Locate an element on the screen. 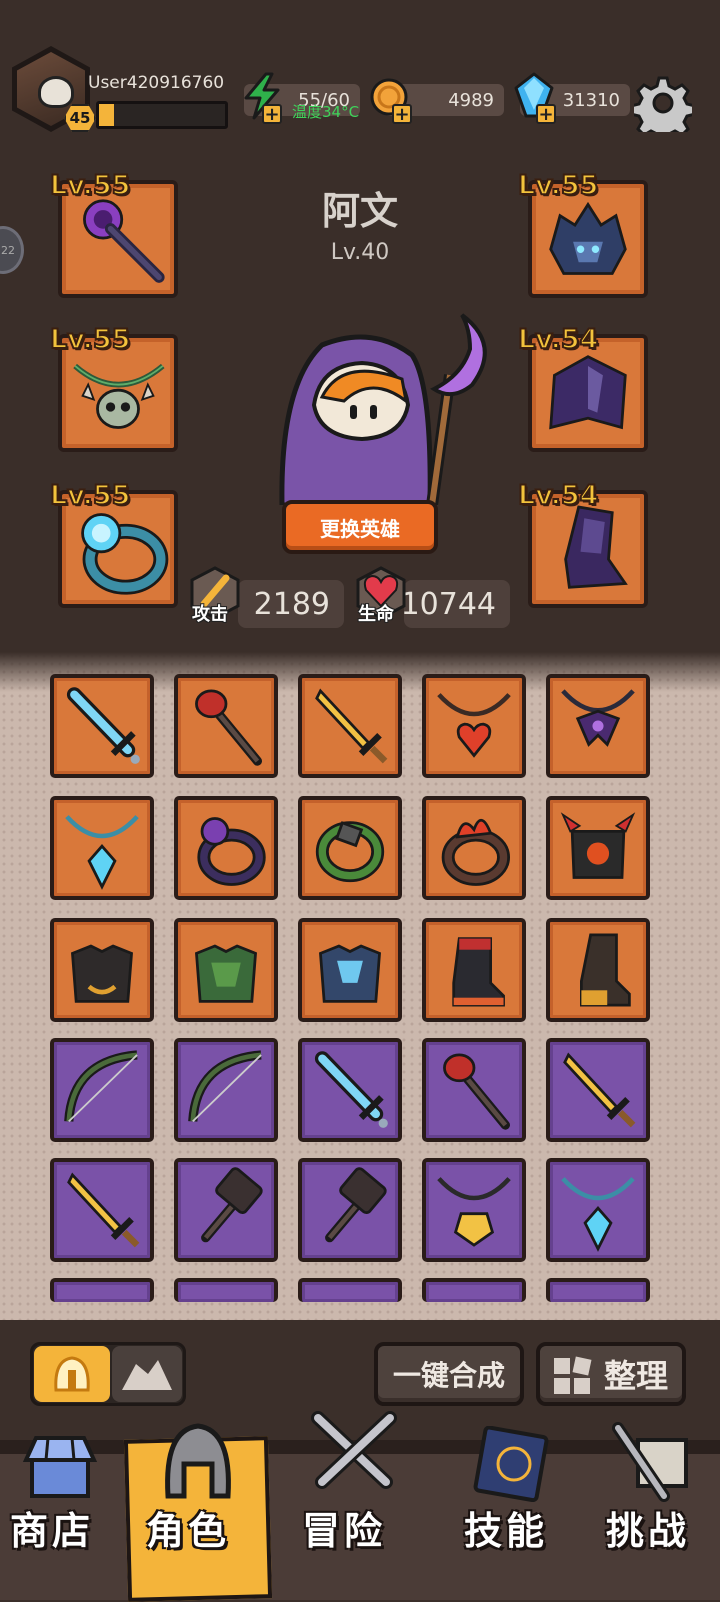  nav-role-label: 角色 is located at coordinates (188, 1527).